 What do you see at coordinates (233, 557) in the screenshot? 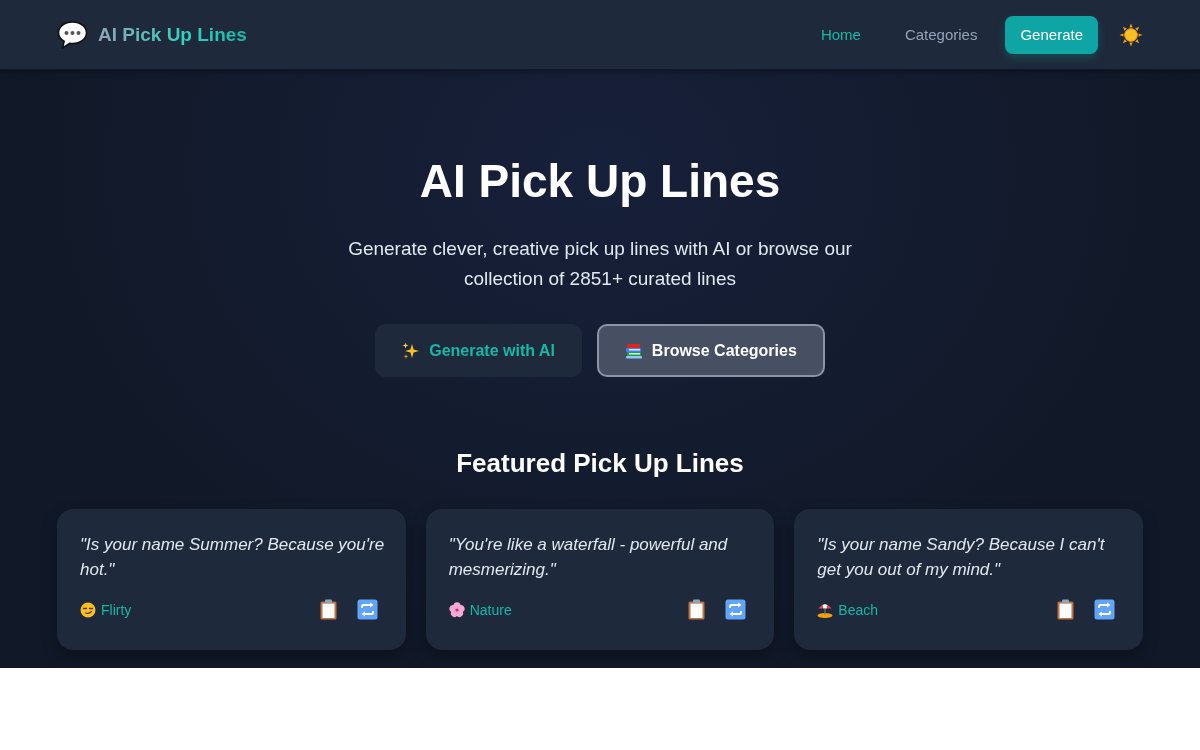
I see `pickup-line-quote: "Is your name Summer? Because you're hot."` at bounding box center [233, 557].